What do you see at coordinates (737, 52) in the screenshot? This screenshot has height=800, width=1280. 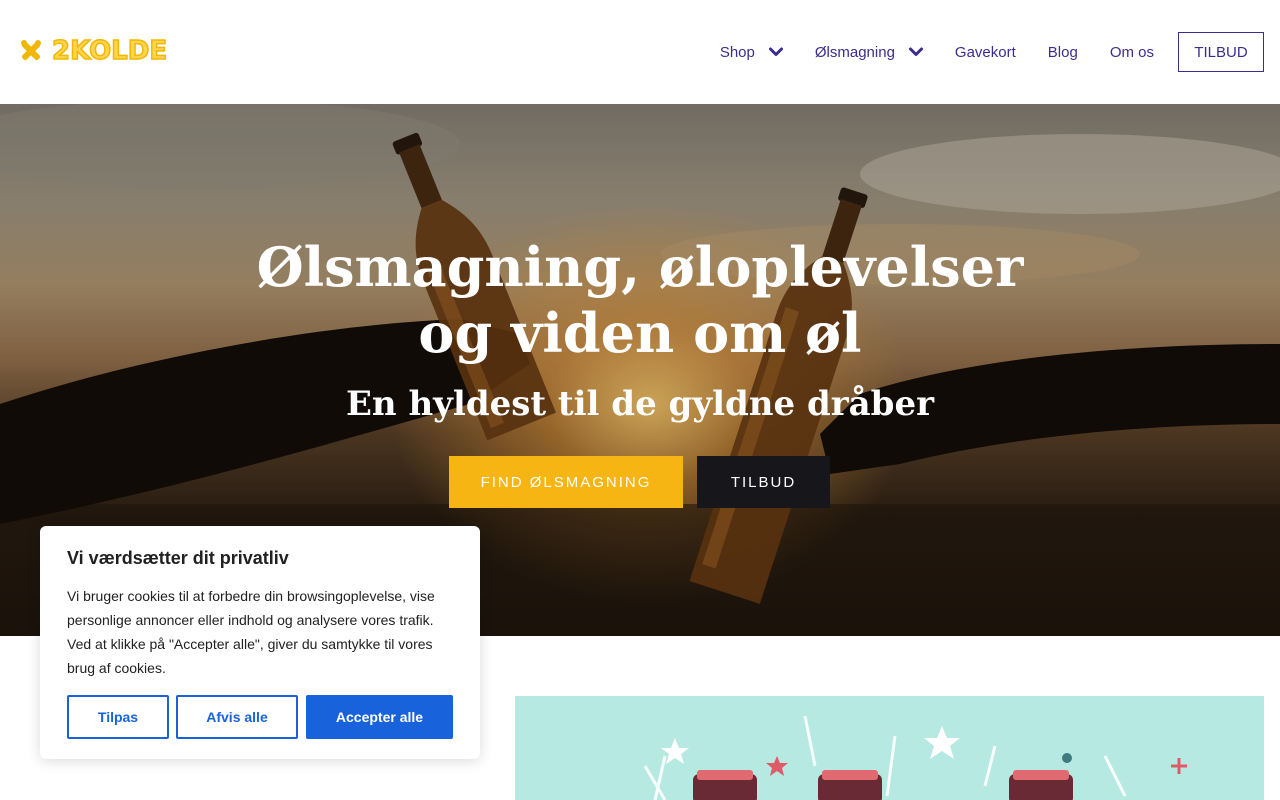 I see `nav-item-label: Shop` at bounding box center [737, 52].